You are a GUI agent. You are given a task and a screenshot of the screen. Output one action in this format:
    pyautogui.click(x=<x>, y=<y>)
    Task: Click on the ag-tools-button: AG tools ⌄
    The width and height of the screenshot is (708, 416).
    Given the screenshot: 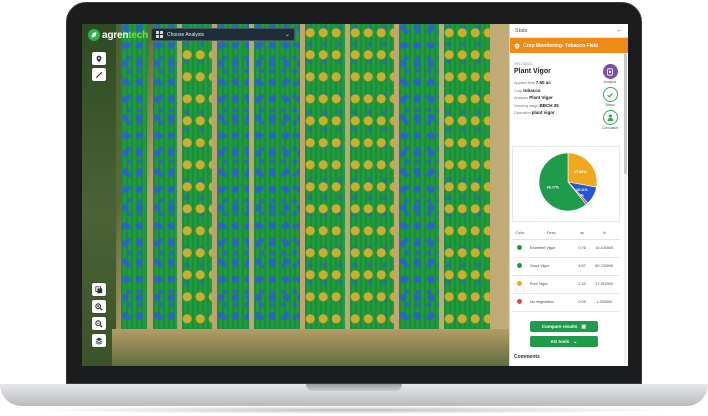 What is the action you would take?
    pyautogui.click(x=564, y=341)
    